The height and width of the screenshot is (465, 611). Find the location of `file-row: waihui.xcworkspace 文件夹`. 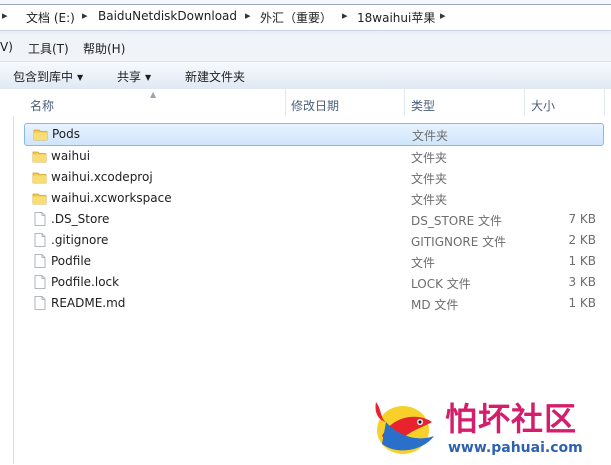

file-row: waihui.xcworkspace 文件夹 is located at coordinates (314, 198).